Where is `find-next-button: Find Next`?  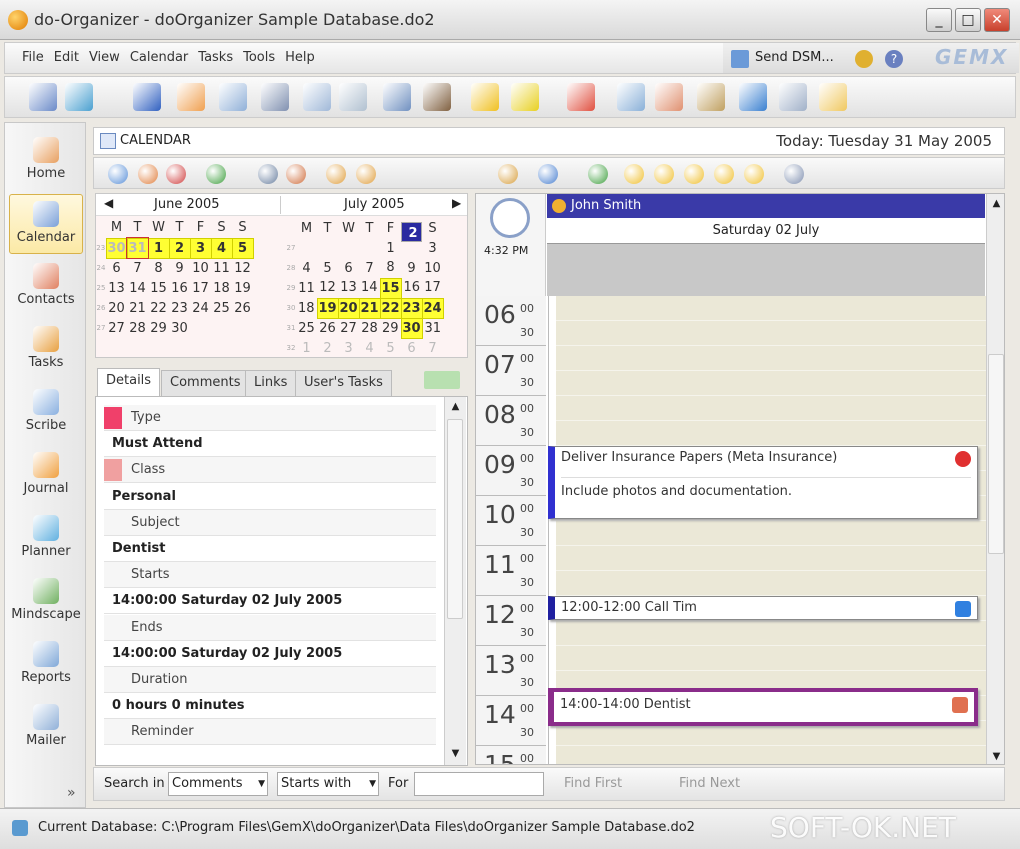
find-next-button: Find Next is located at coordinates (709, 783).